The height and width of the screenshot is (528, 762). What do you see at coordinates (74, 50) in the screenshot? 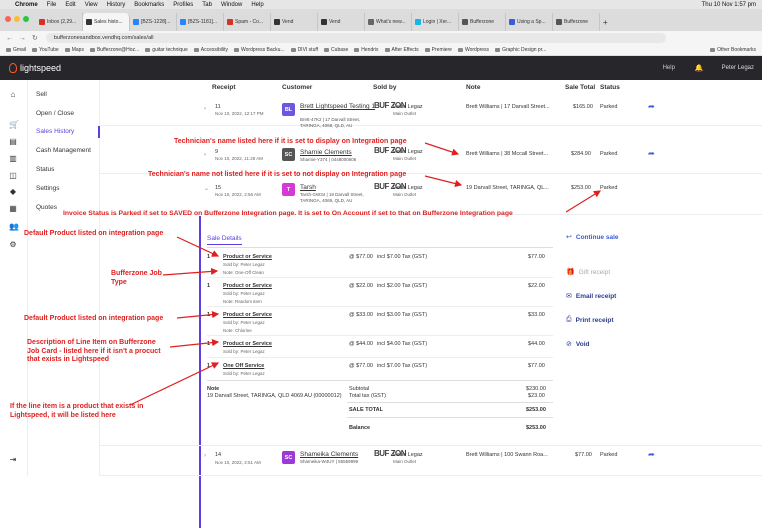
I see `bookmark-item: Maps` at bounding box center [74, 50].